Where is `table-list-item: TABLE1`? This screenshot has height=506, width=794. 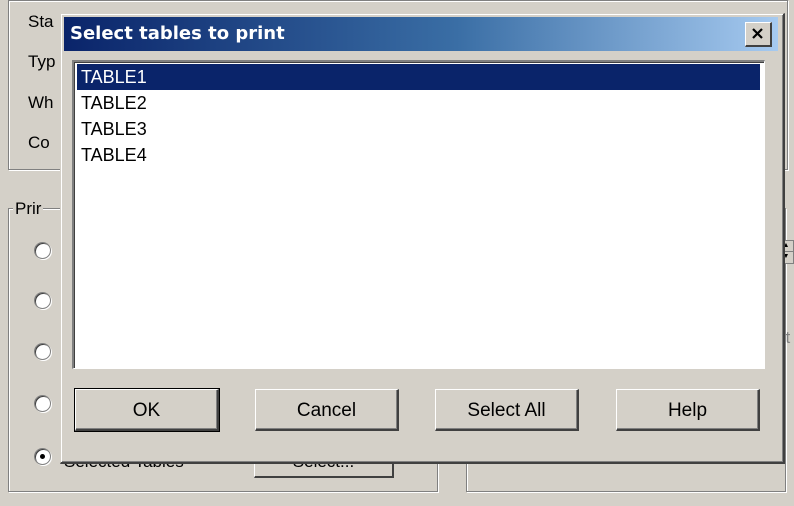
table-list-item: TABLE1 is located at coordinates (418, 77).